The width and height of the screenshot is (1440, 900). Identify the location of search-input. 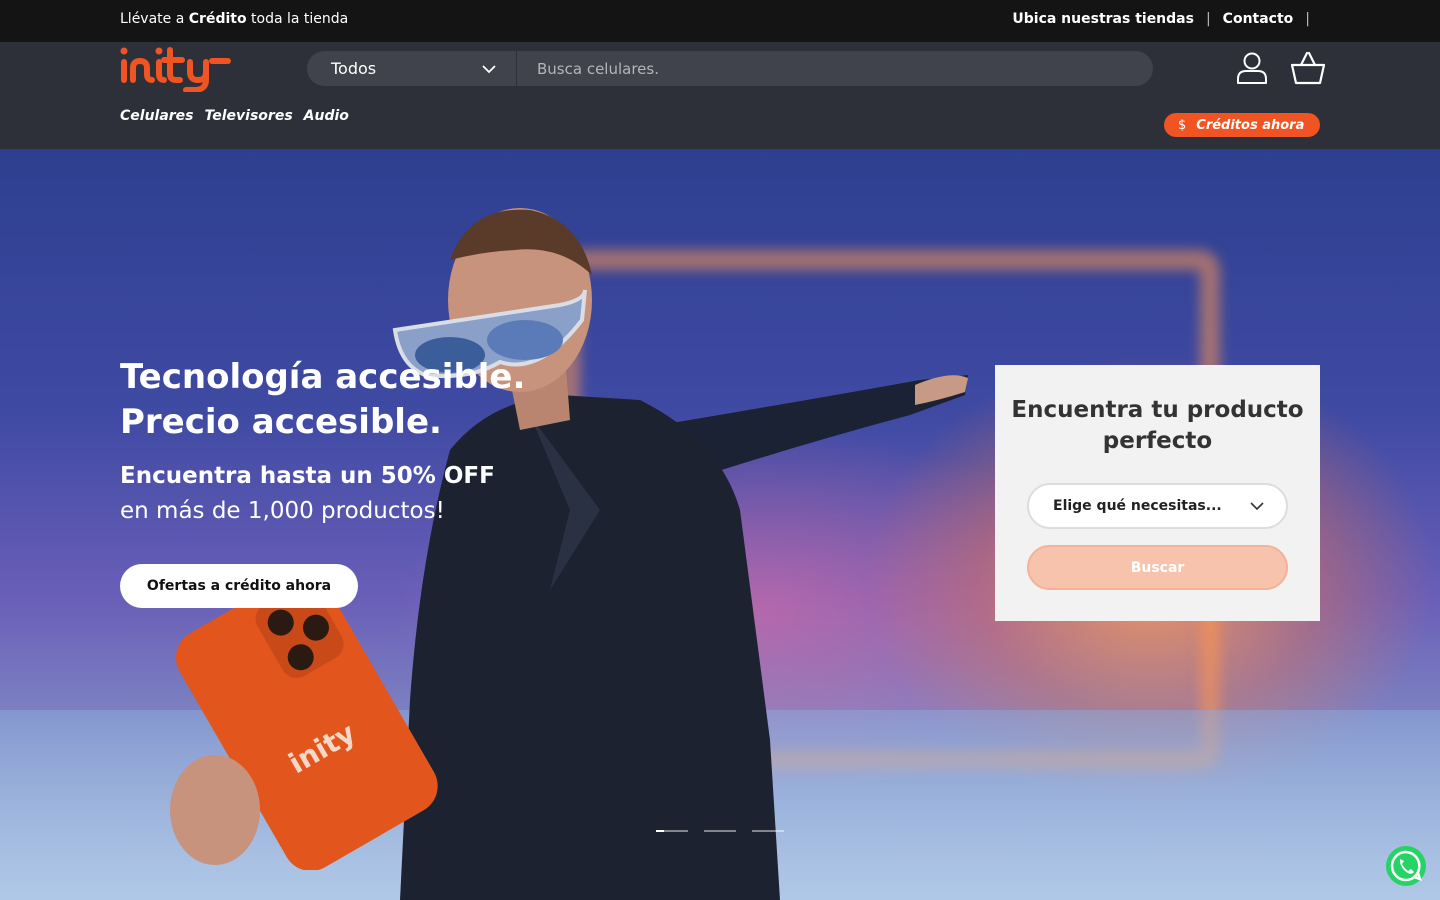
(835, 68).